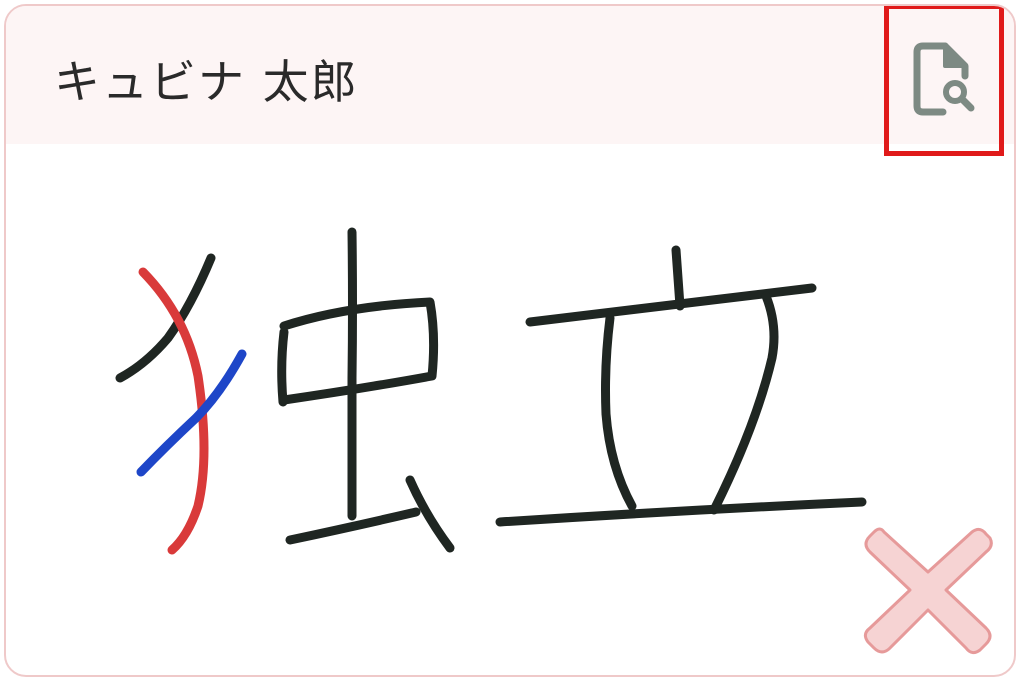 The height and width of the screenshot is (685, 1024). I want to click on ink-stroke-red, so click(173, 411).